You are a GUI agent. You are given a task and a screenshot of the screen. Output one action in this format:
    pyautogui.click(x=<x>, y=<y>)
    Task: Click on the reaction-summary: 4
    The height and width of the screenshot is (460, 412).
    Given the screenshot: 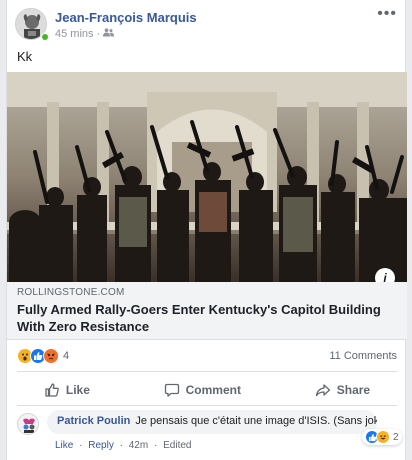 What is the action you would take?
    pyautogui.click(x=43, y=356)
    